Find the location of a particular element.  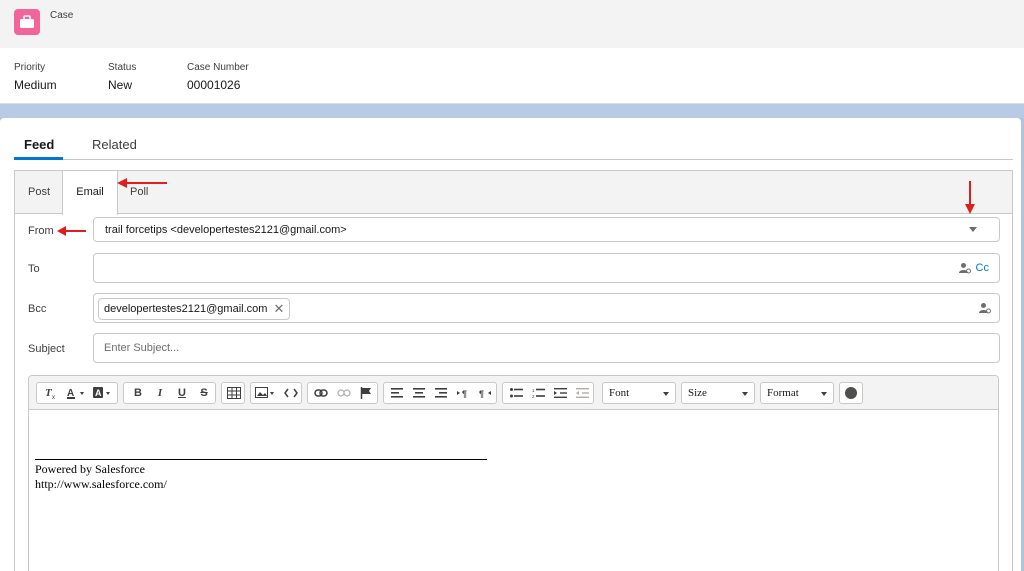

rtl-icon: ¶ is located at coordinates (485, 393).